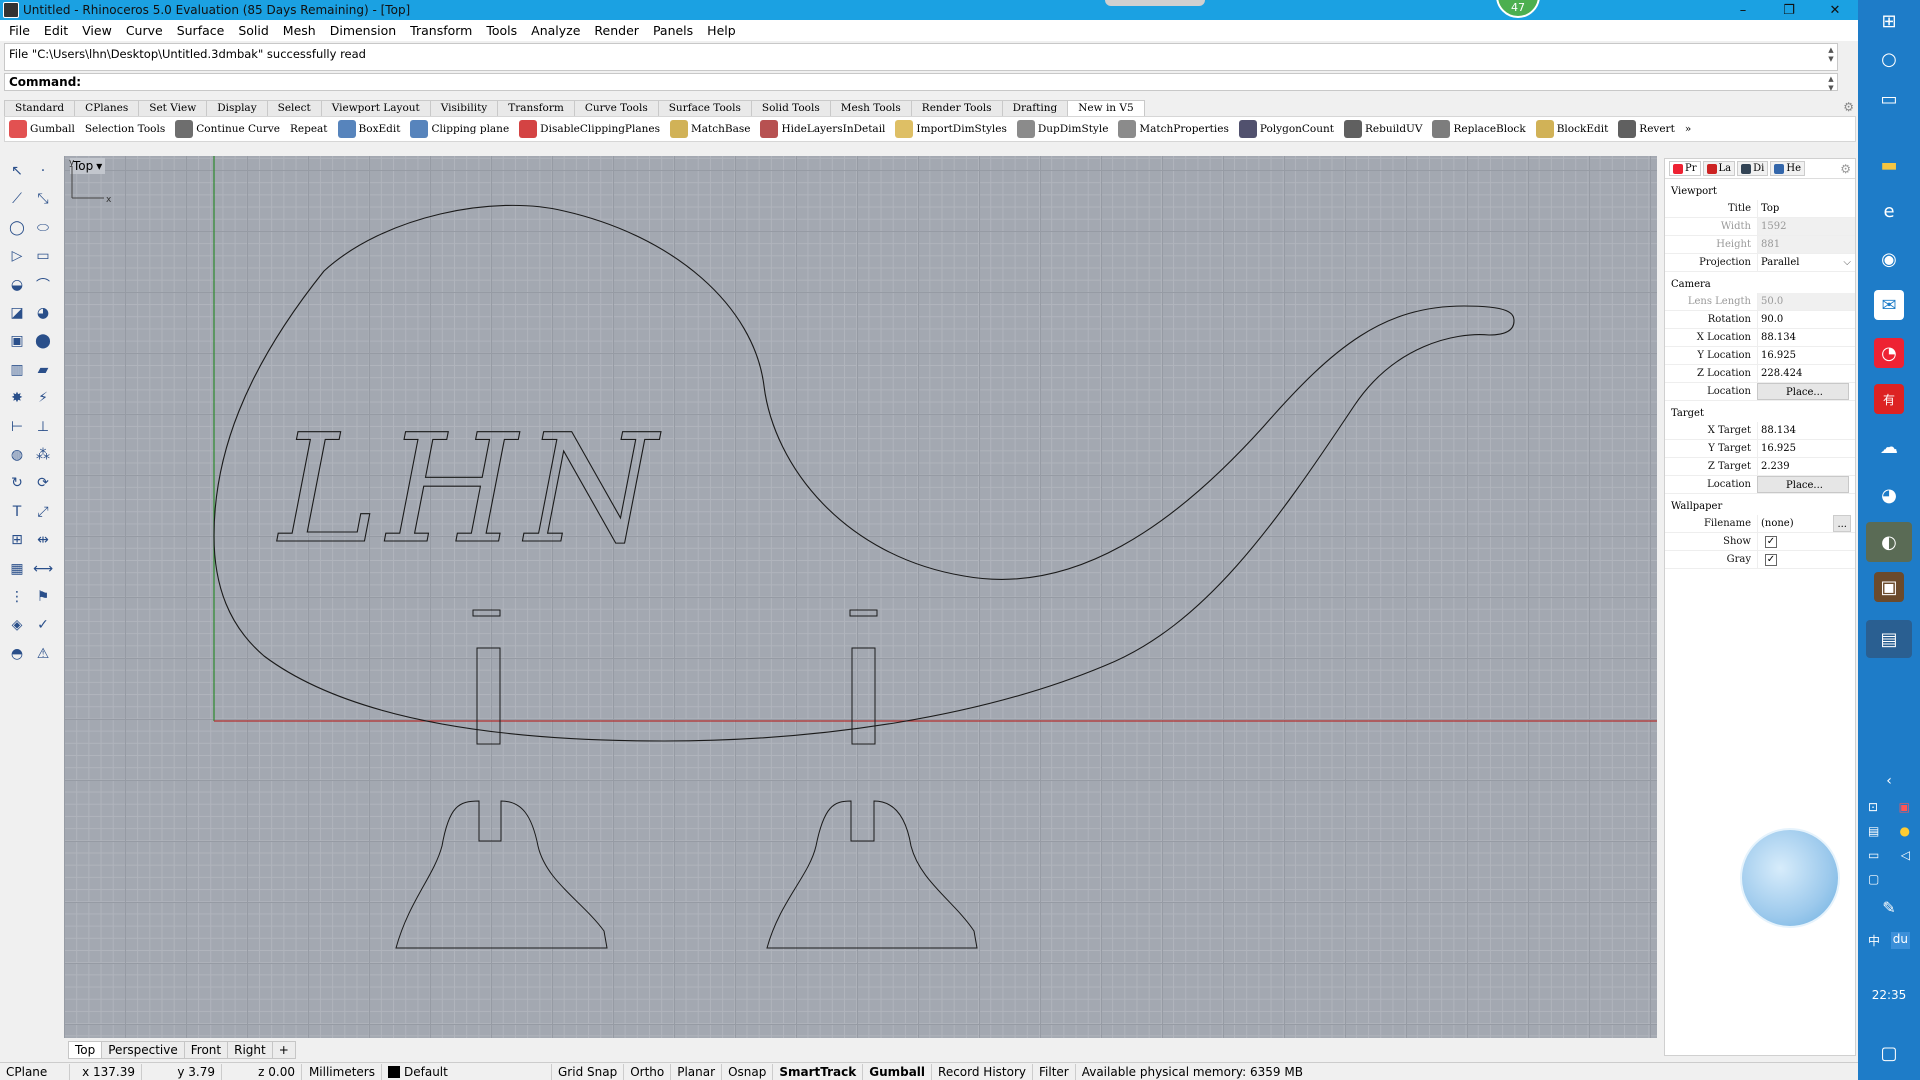 The image size is (1920, 1080). Describe the element at coordinates (898, 1071) in the screenshot. I see `status-gumball: Gumball` at that location.